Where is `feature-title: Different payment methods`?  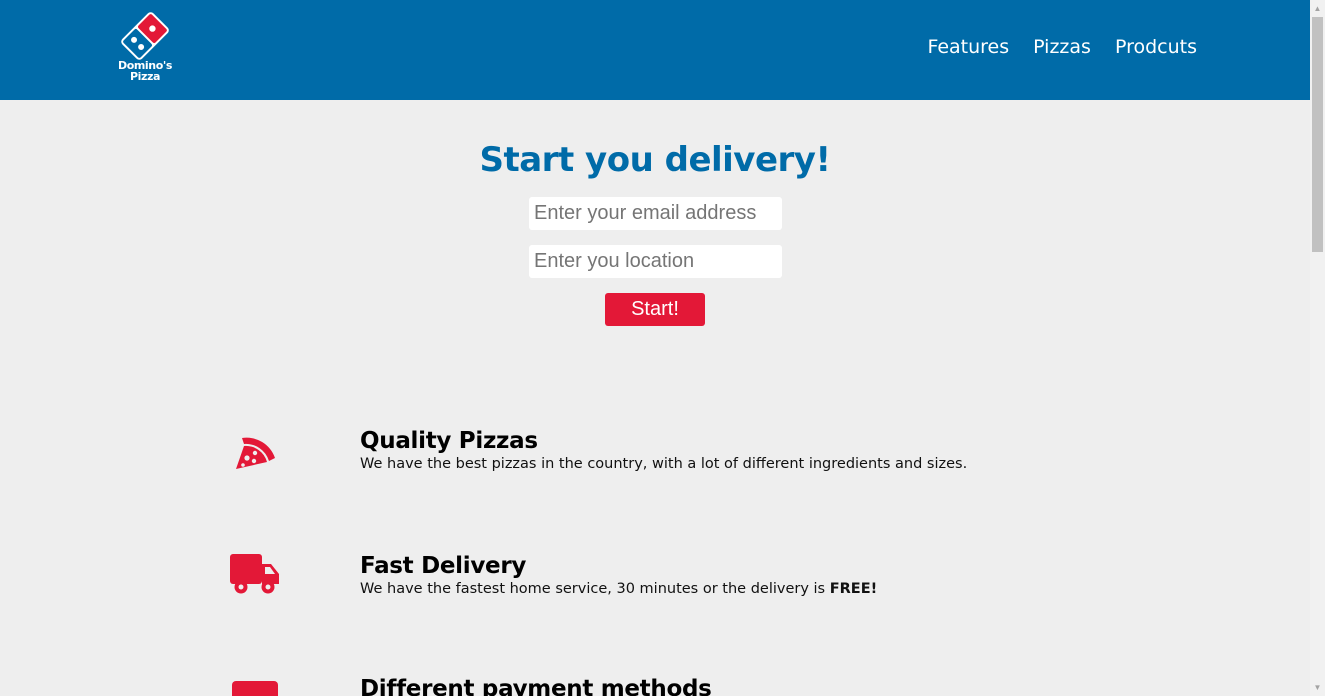 feature-title: Different payment methods is located at coordinates (536, 686).